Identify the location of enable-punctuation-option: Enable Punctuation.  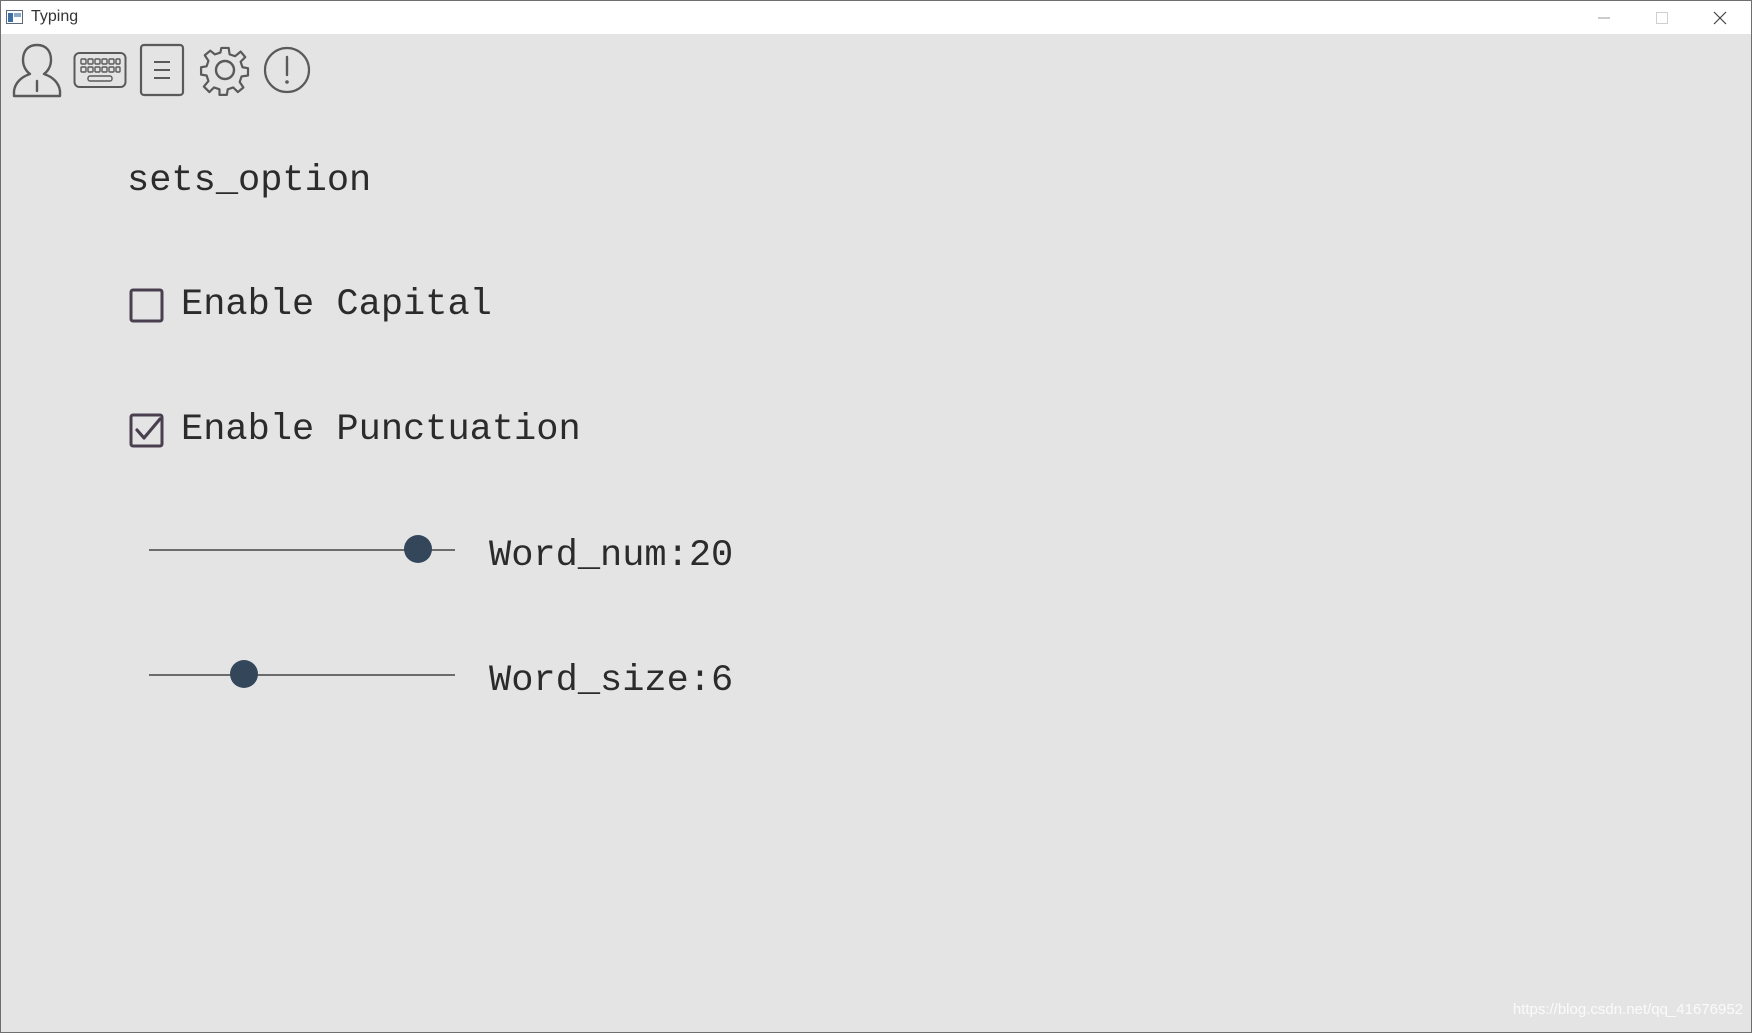
(355, 430).